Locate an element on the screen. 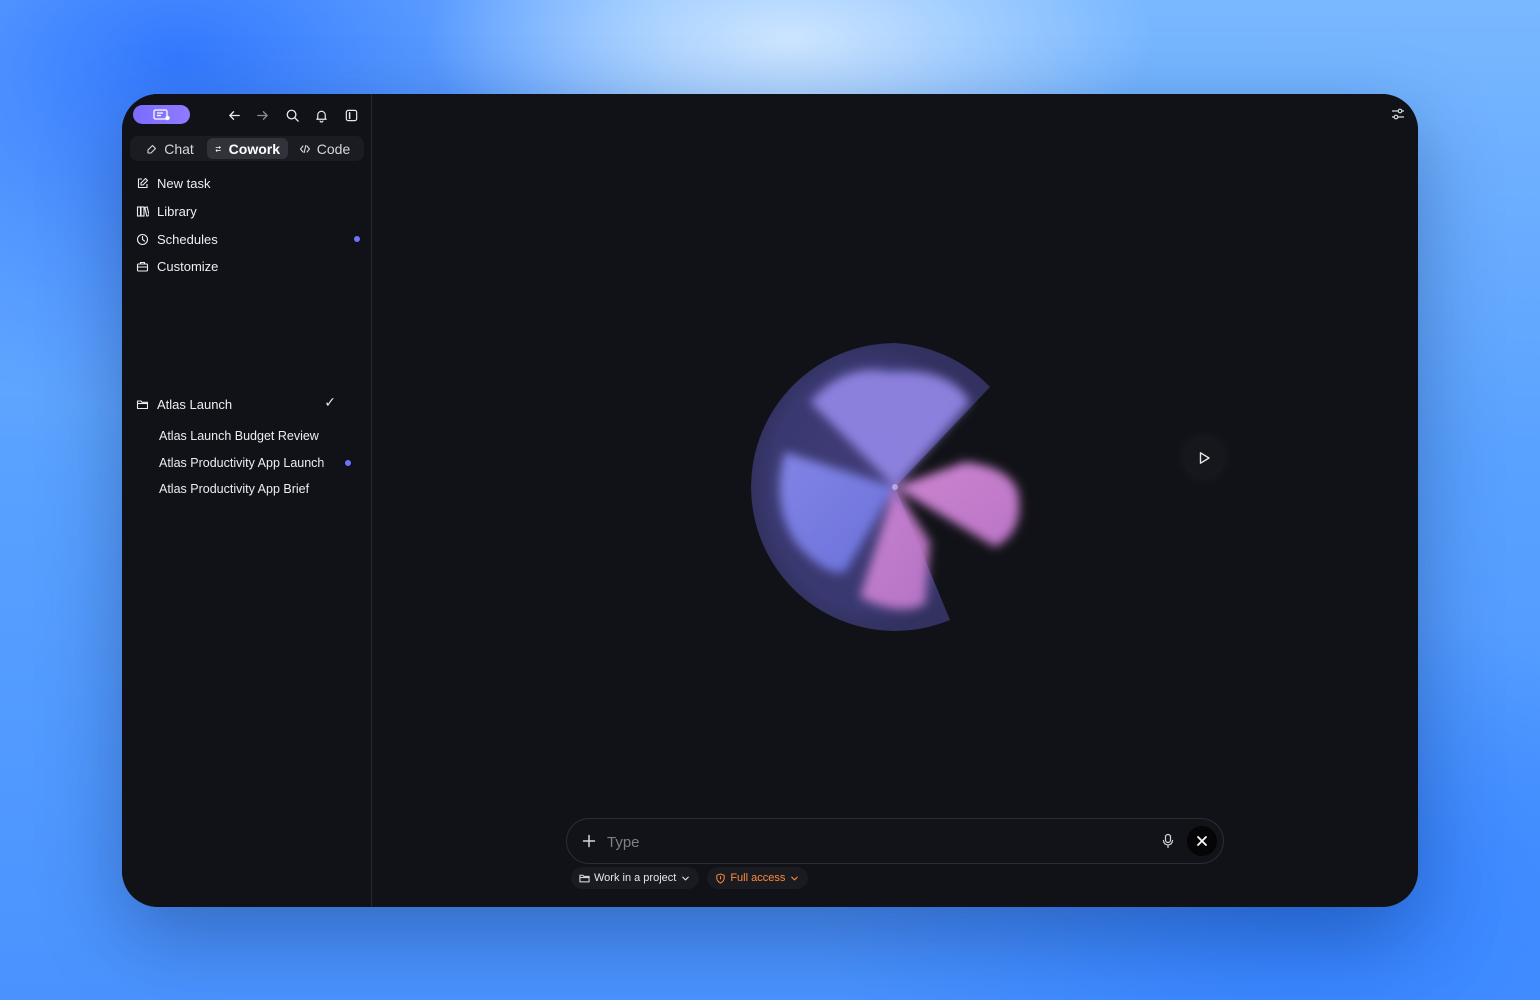 The image size is (1540, 1000). toggle-sidebar-button is located at coordinates (351, 115).